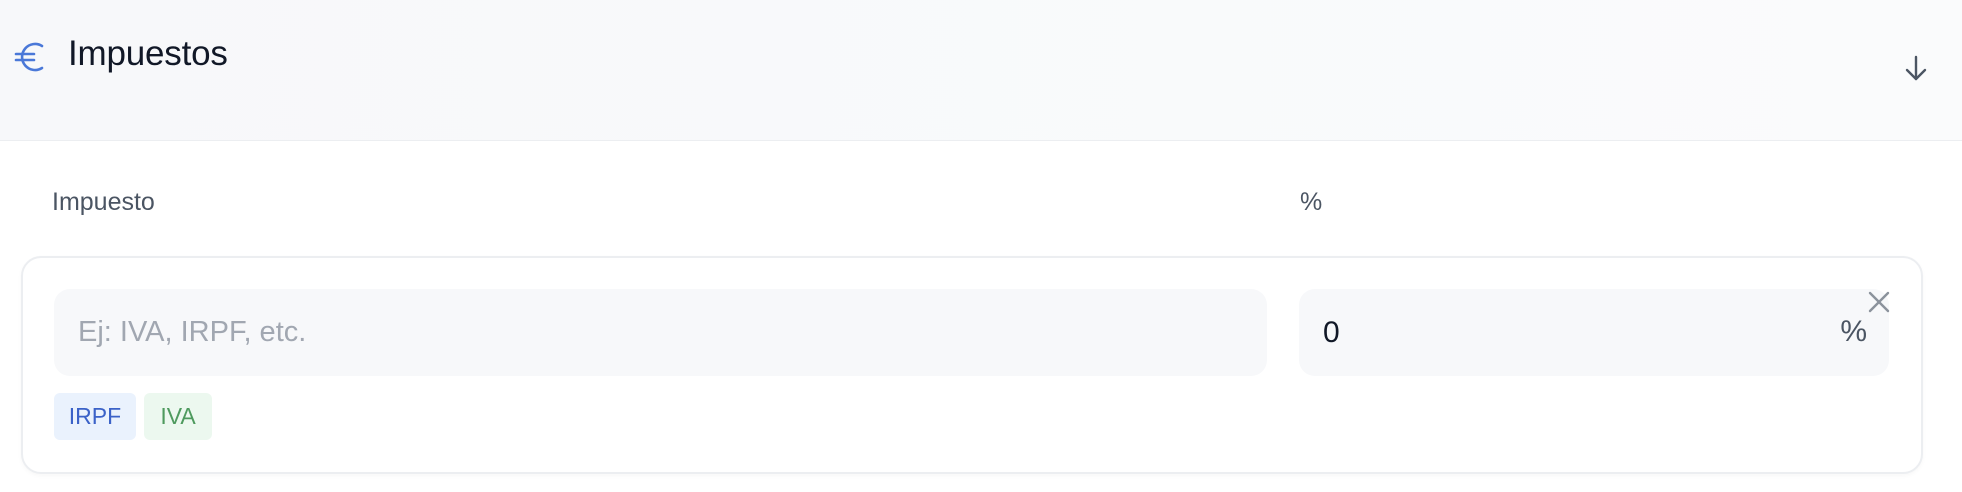 This screenshot has height=492, width=1962. Describe the element at coordinates (29, 57) in the screenshot. I see `euro-icon` at that location.